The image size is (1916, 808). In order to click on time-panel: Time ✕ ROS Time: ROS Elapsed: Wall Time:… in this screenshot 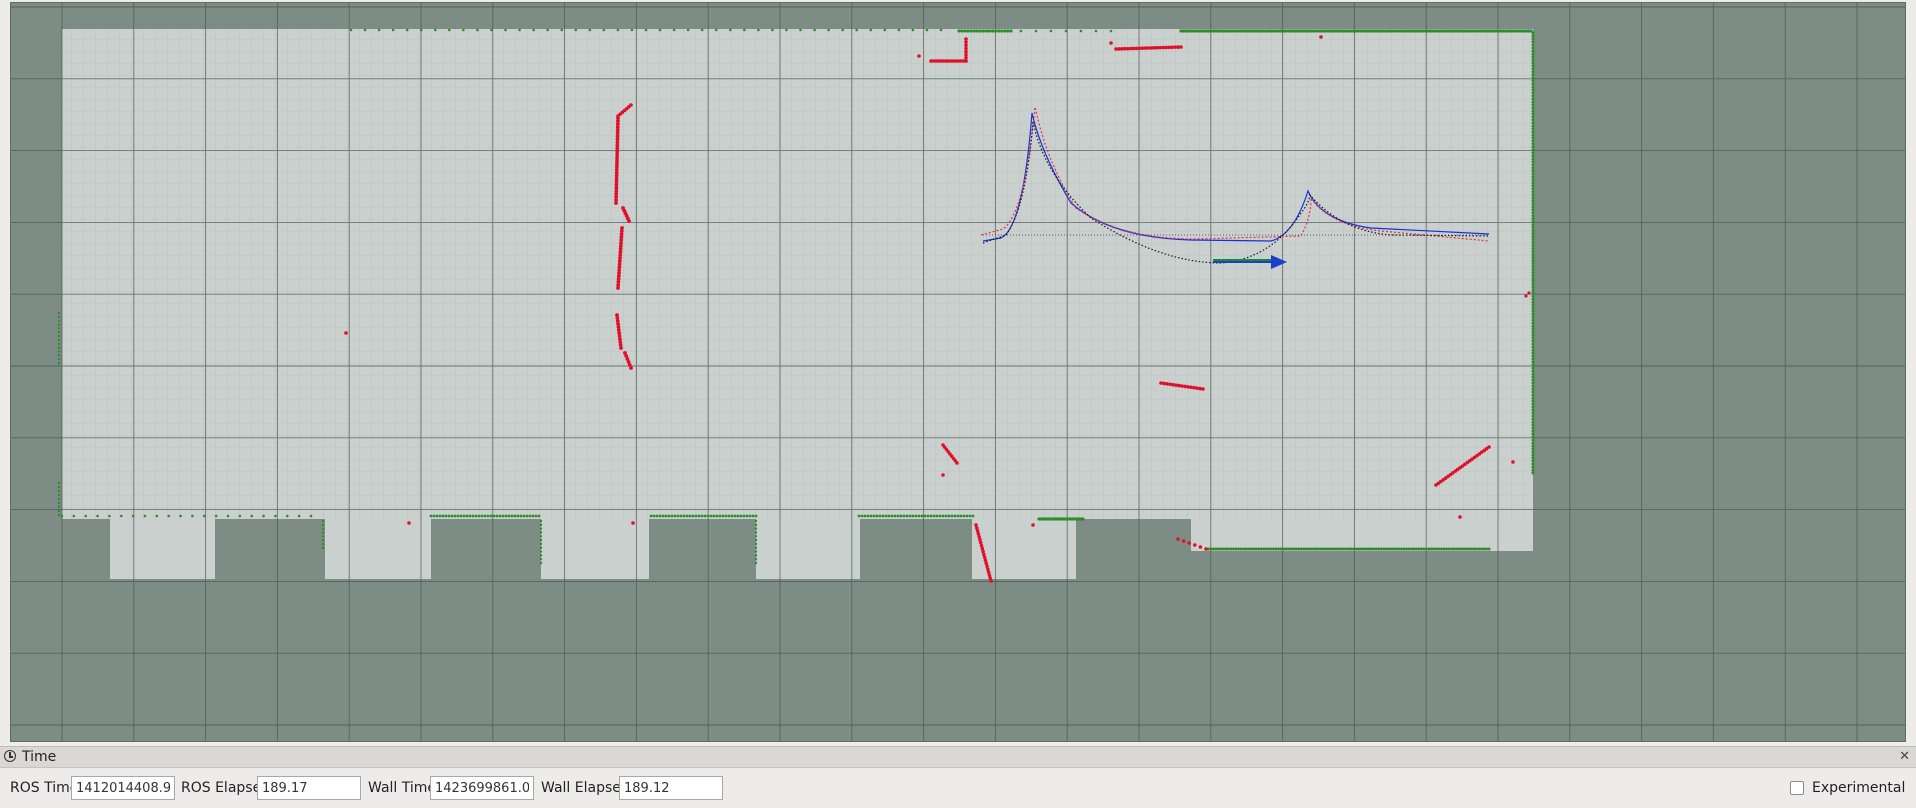, I will do `click(958, 777)`.